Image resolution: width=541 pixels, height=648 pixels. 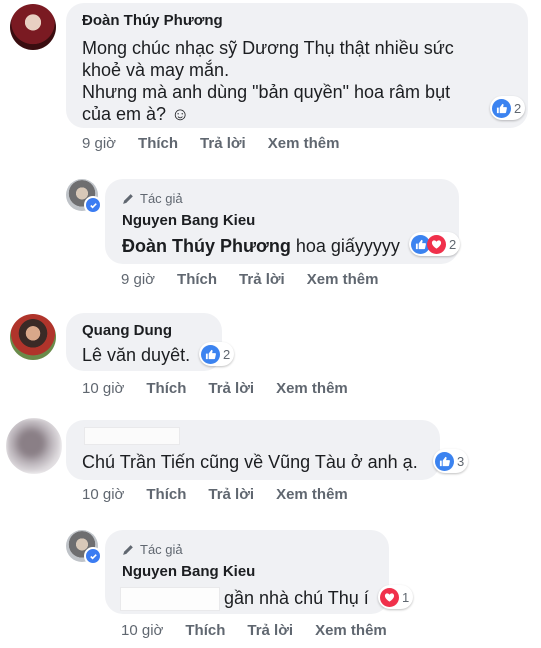 What do you see at coordinates (347, 246) in the screenshot?
I see `comment-text-body: hoa giấyyyyy` at bounding box center [347, 246].